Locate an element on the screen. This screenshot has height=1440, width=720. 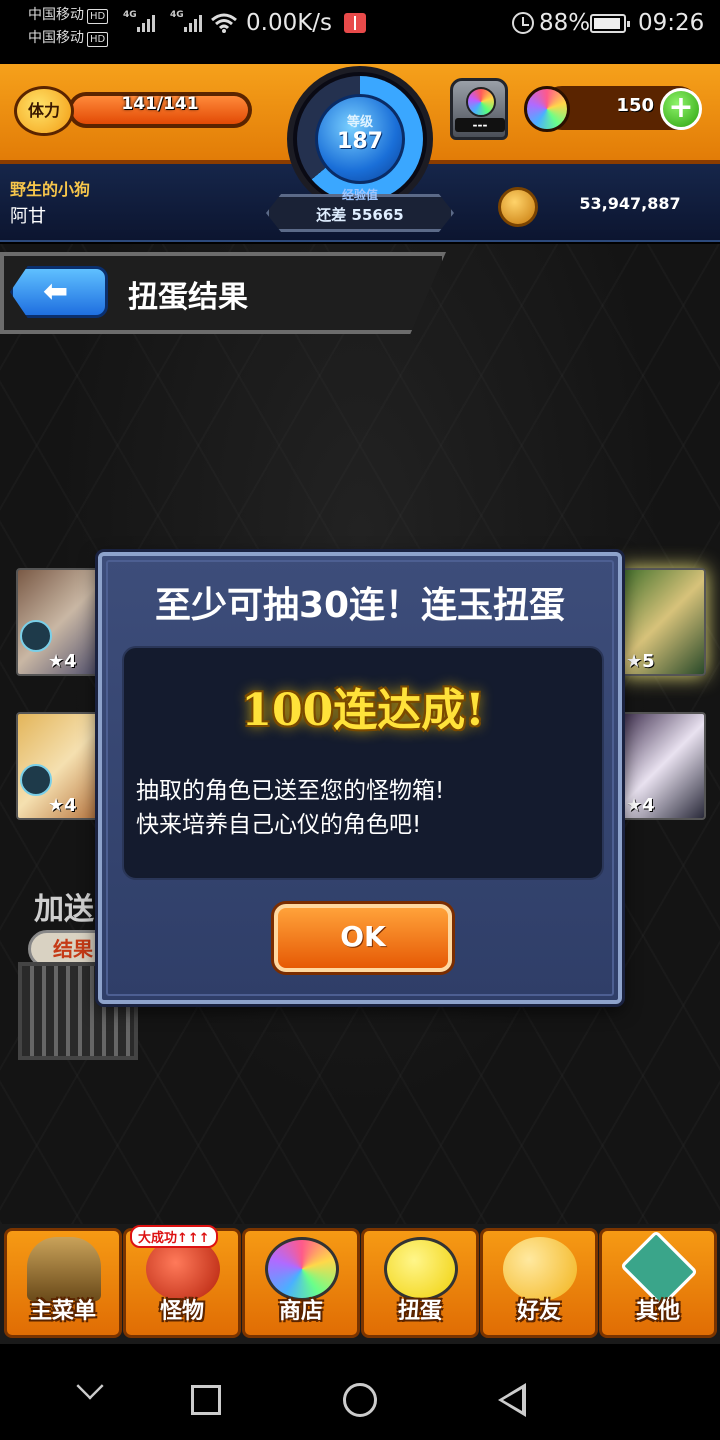
orb-count: 150 is located at coordinates (635, 105).